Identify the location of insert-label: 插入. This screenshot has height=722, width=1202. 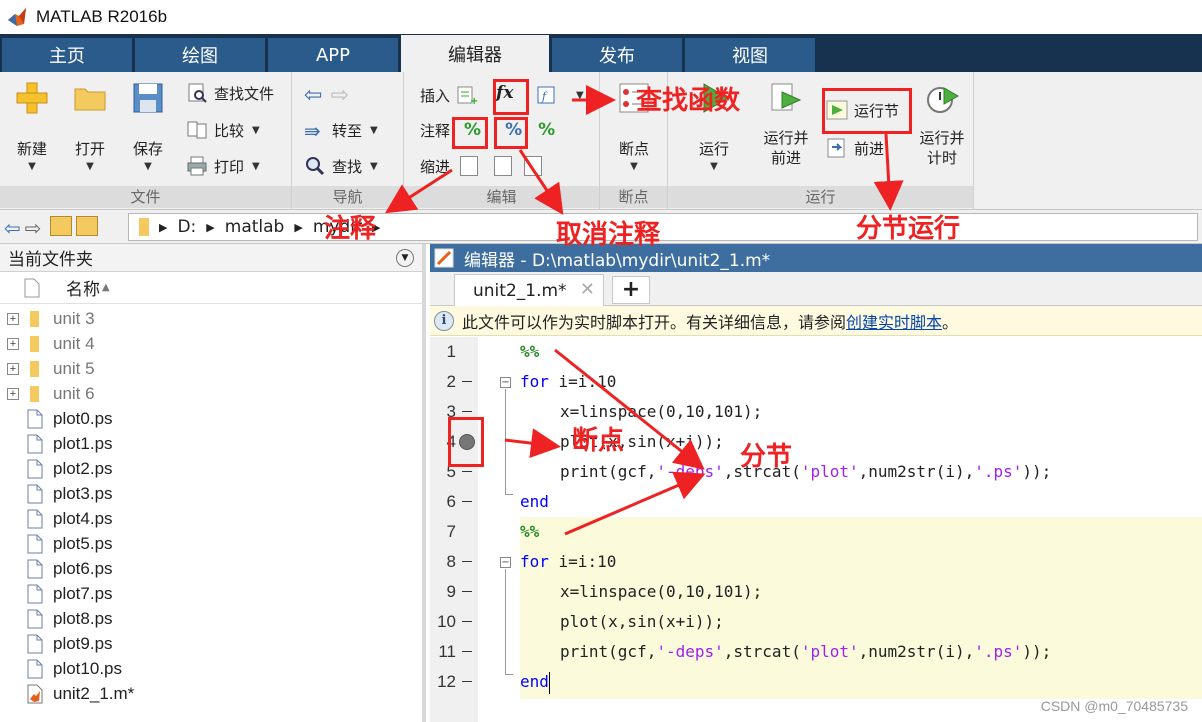
(435, 95).